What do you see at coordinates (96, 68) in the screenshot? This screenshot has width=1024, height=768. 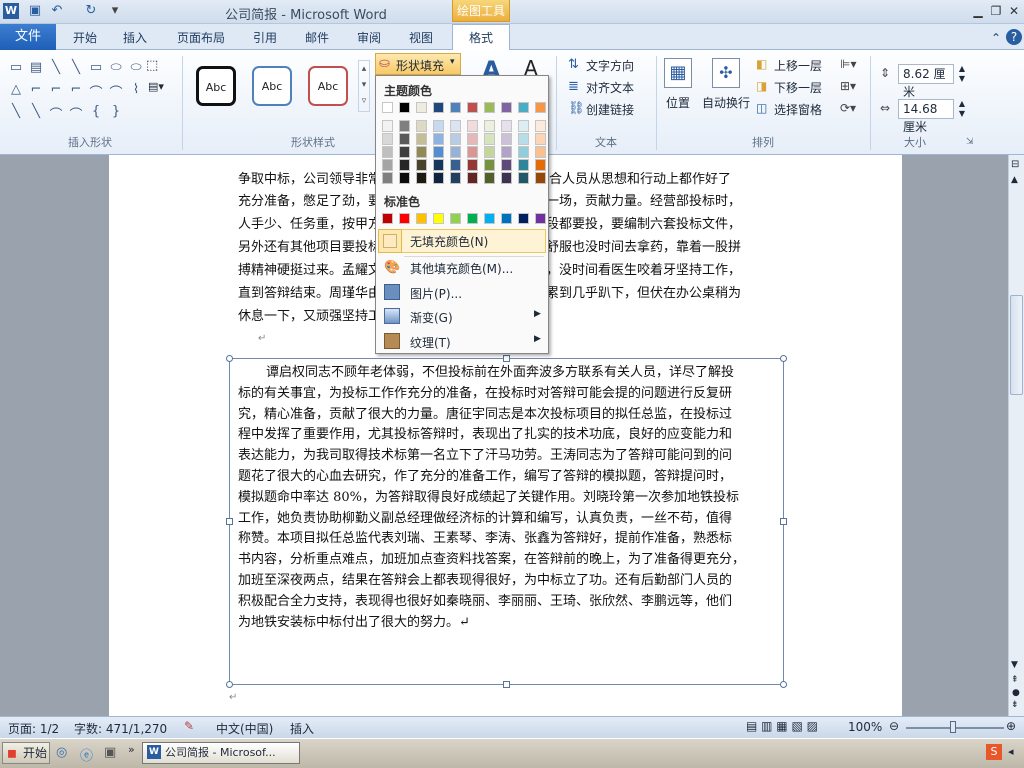 I see `shape-rect2-icon: ▭` at bounding box center [96, 68].